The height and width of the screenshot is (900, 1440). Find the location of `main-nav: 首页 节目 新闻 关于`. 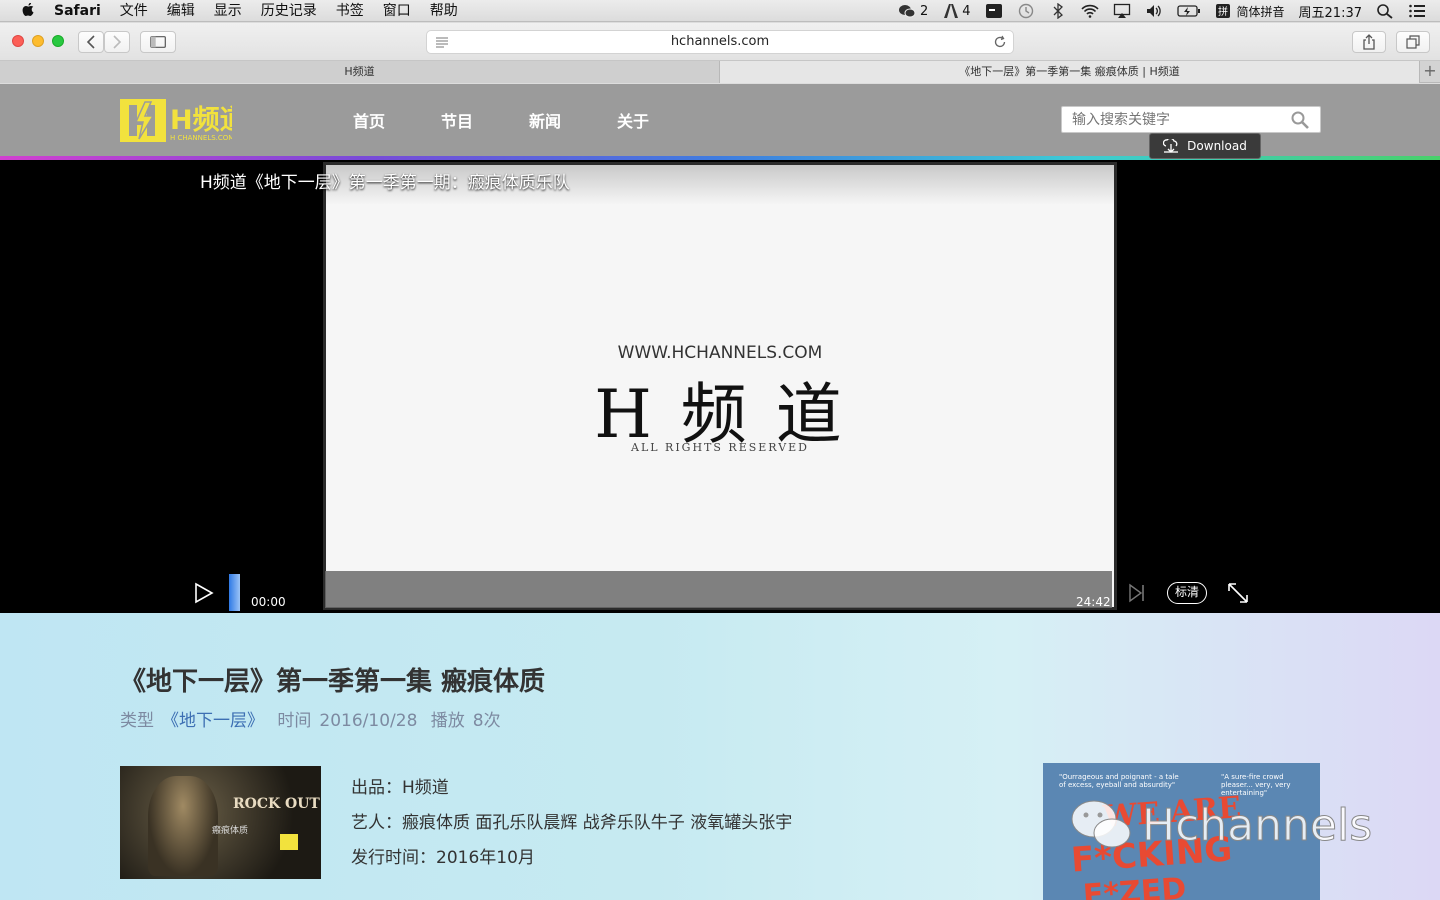

main-nav: 首页 节目 新闻 关于 is located at coordinates (529, 120).